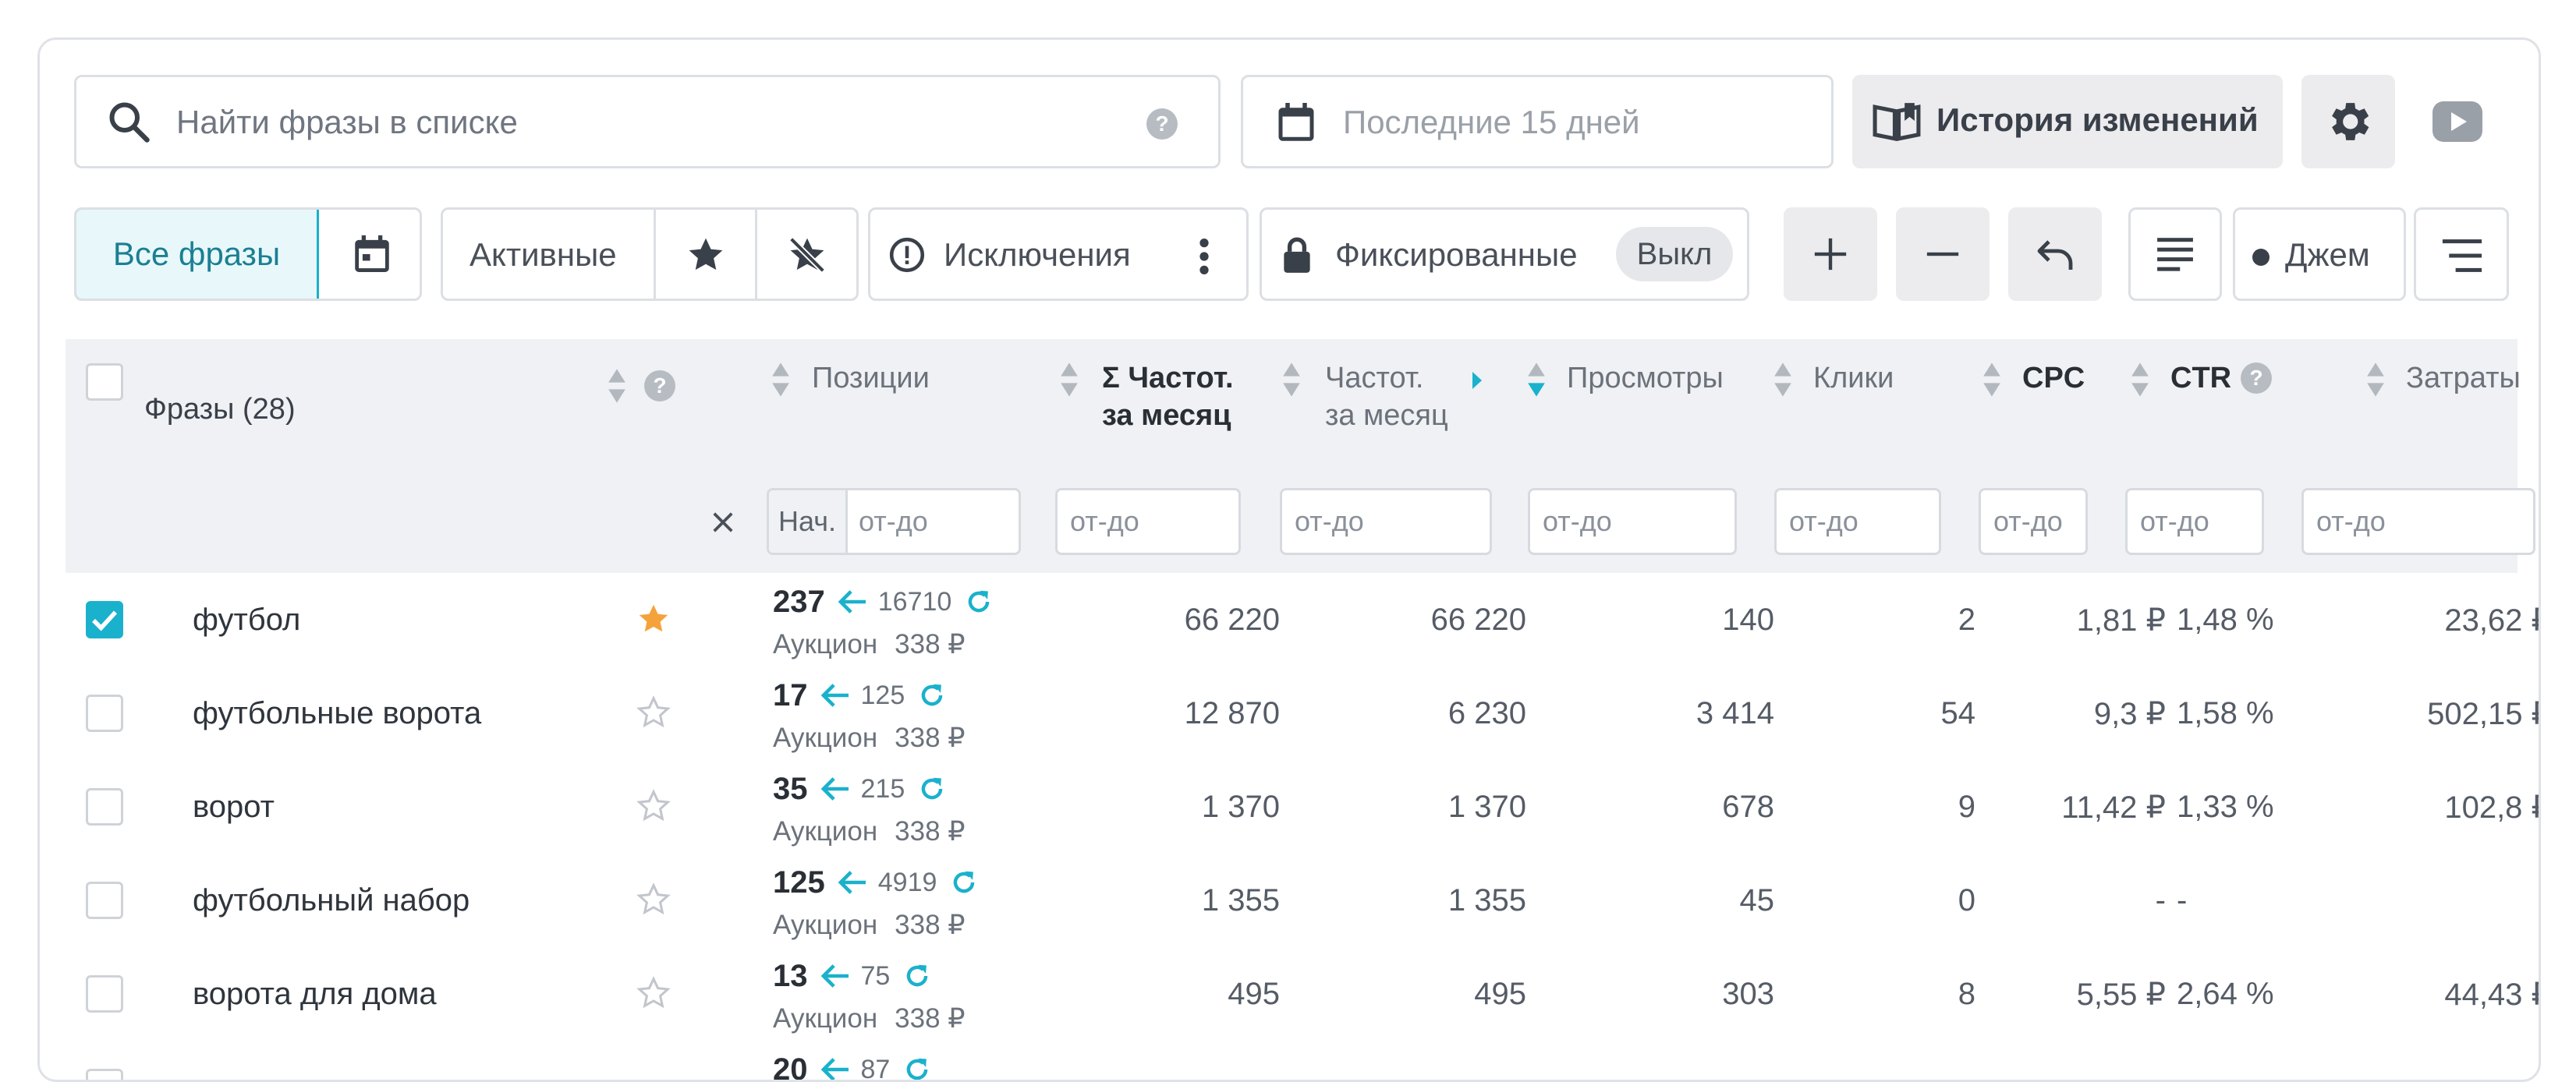 This screenshot has width=2576, height=1082. What do you see at coordinates (1858, 521) in the screenshot?
I see `clicks-filter: от-до` at bounding box center [1858, 521].